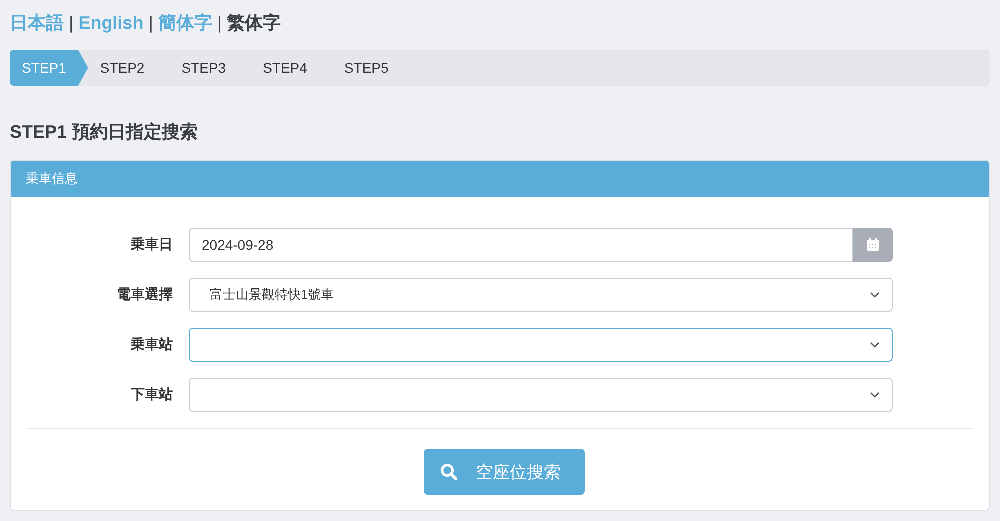  I want to click on select-field: 富士山景觀特快1號車, so click(541, 295).